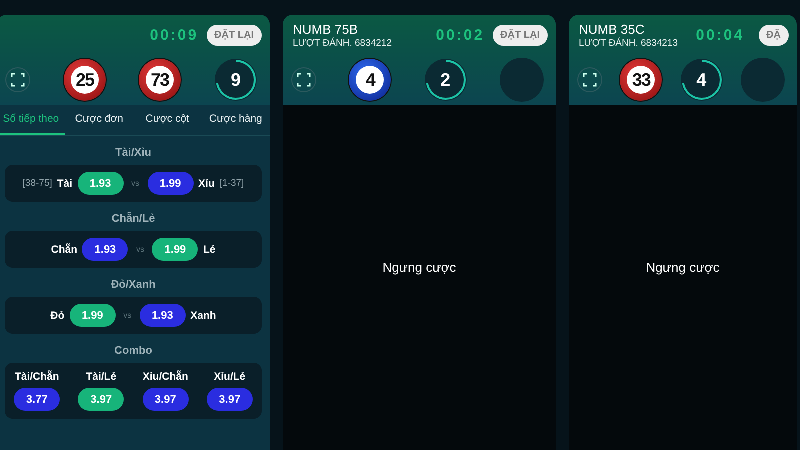 Image resolution: width=800 pixels, height=450 pixels. Describe the element at coordinates (99, 120) in the screenshot. I see `tab: Cược đơn` at that location.